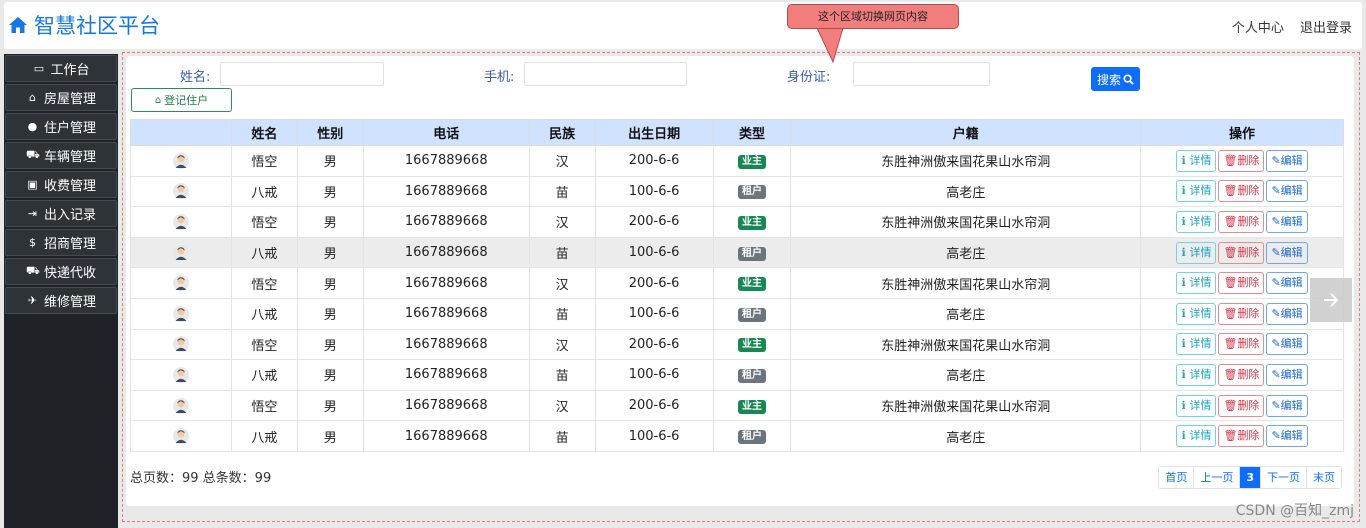  What do you see at coordinates (1258, 28) in the screenshot?
I see `profile-link: 个人中心` at bounding box center [1258, 28].